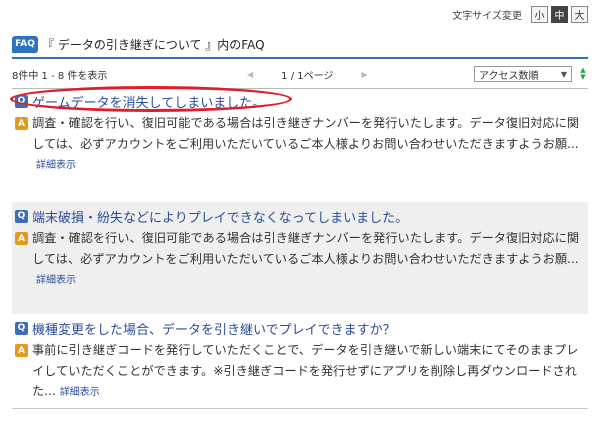 This screenshot has width=600, height=436. I want to click on highlight-circle, so click(151, 99).